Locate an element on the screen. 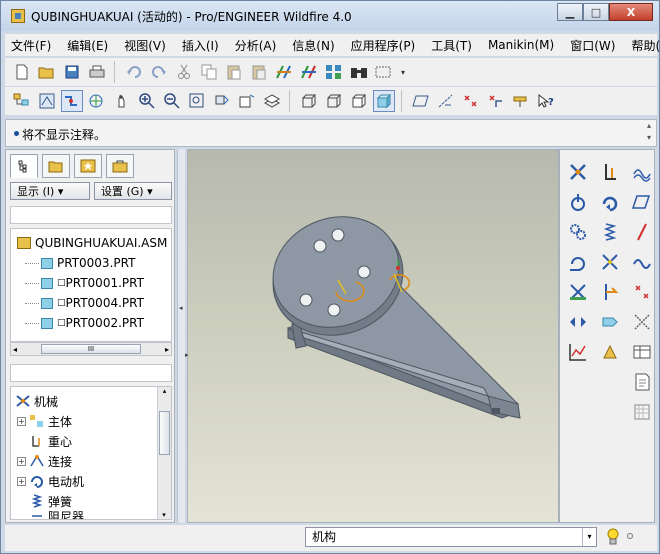 Image resolution: width=660 pixels, height=554 pixels. mechanism-display-icon is located at coordinates (578, 172).